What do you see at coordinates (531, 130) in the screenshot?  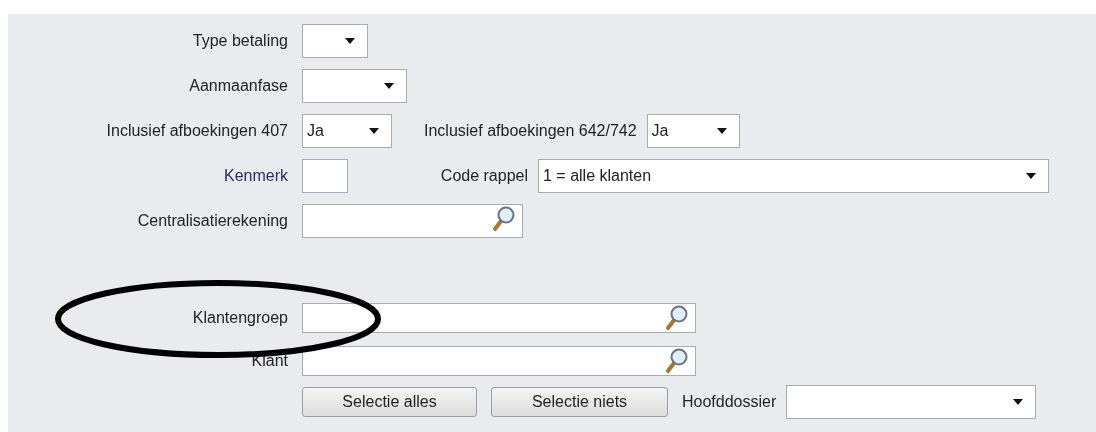 I see `field-label: Inclusief afboekingen 642/742` at bounding box center [531, 130].